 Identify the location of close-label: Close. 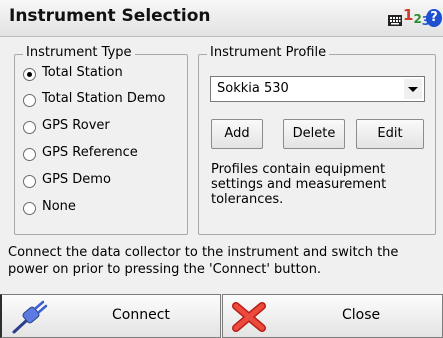
(361, 315).